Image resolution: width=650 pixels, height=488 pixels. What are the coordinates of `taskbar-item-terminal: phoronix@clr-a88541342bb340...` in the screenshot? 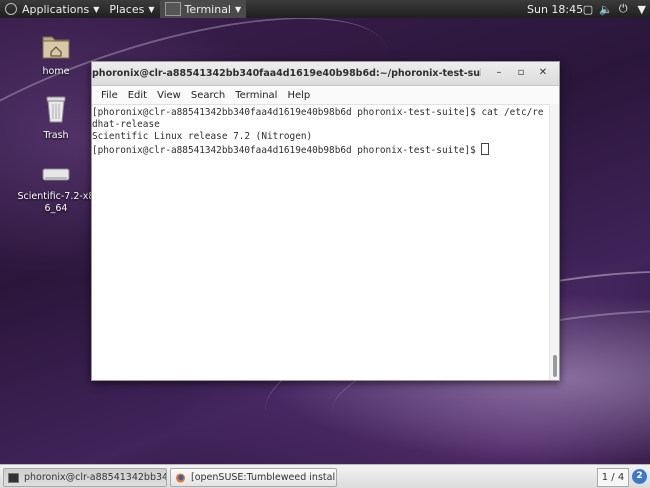 It's located at (85, 477).